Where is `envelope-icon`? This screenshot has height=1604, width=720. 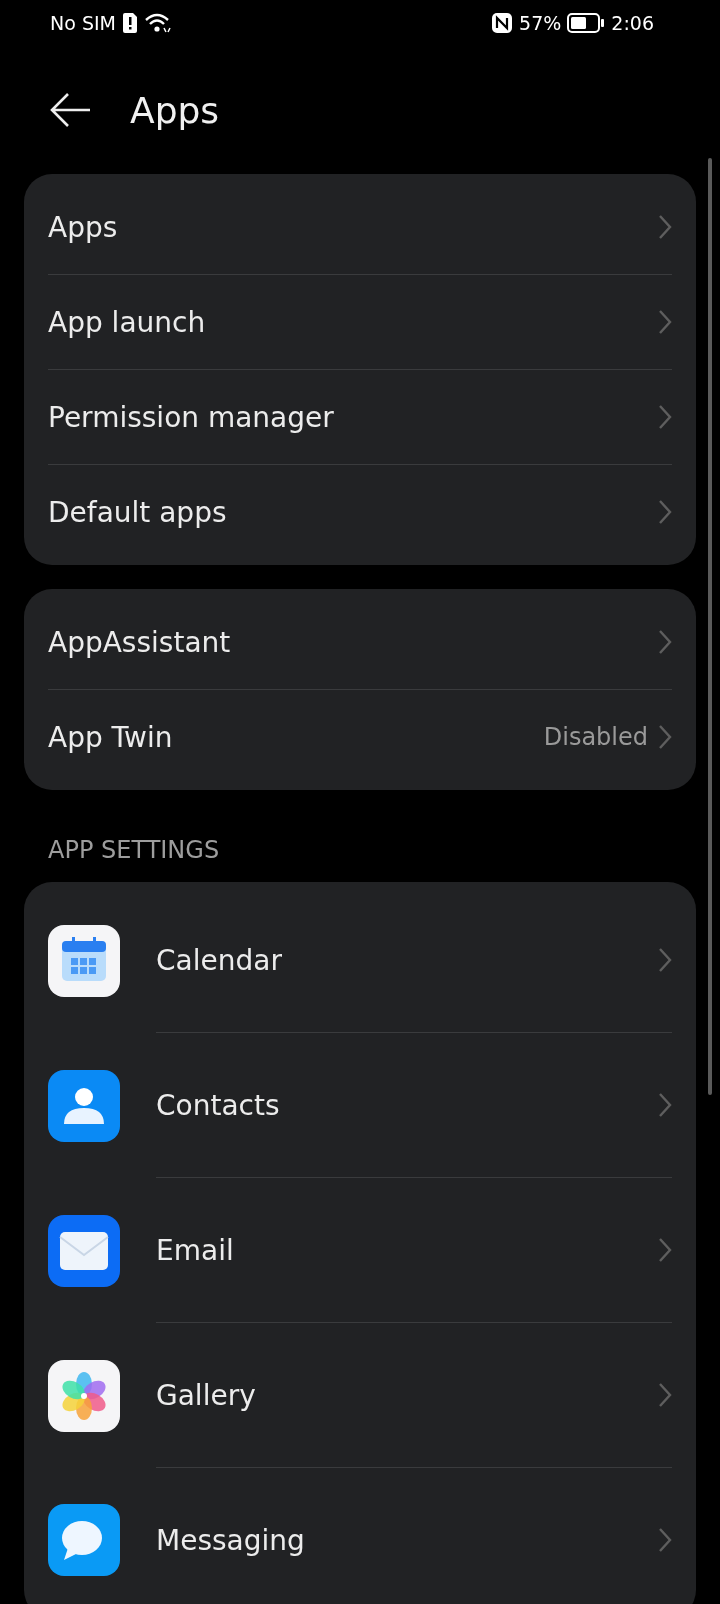 envelope-icon is located at coordinates (84, 1250).